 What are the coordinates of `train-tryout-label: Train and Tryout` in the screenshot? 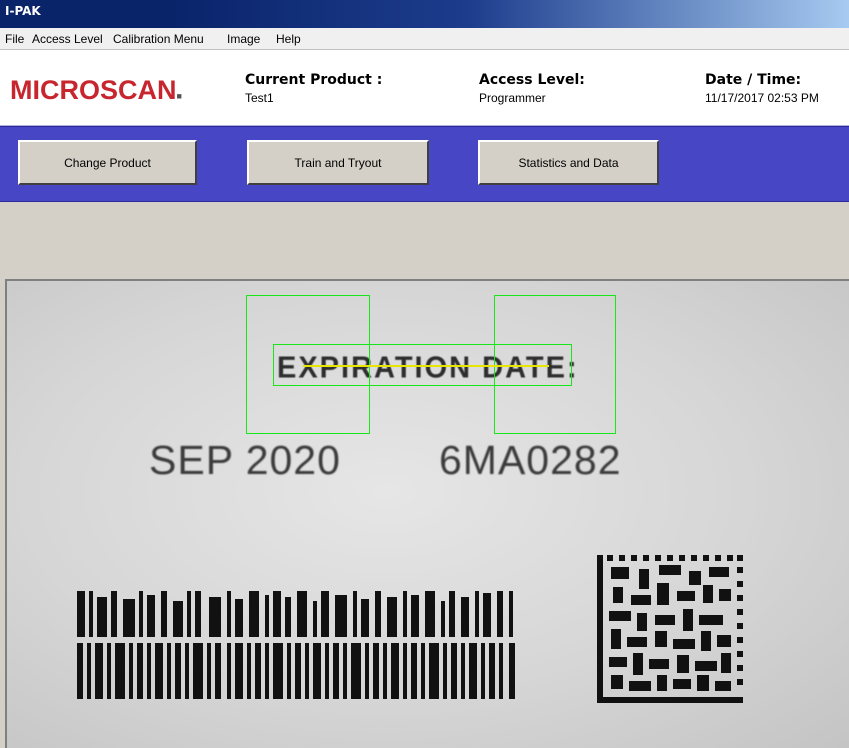 It's located at (338, 162).